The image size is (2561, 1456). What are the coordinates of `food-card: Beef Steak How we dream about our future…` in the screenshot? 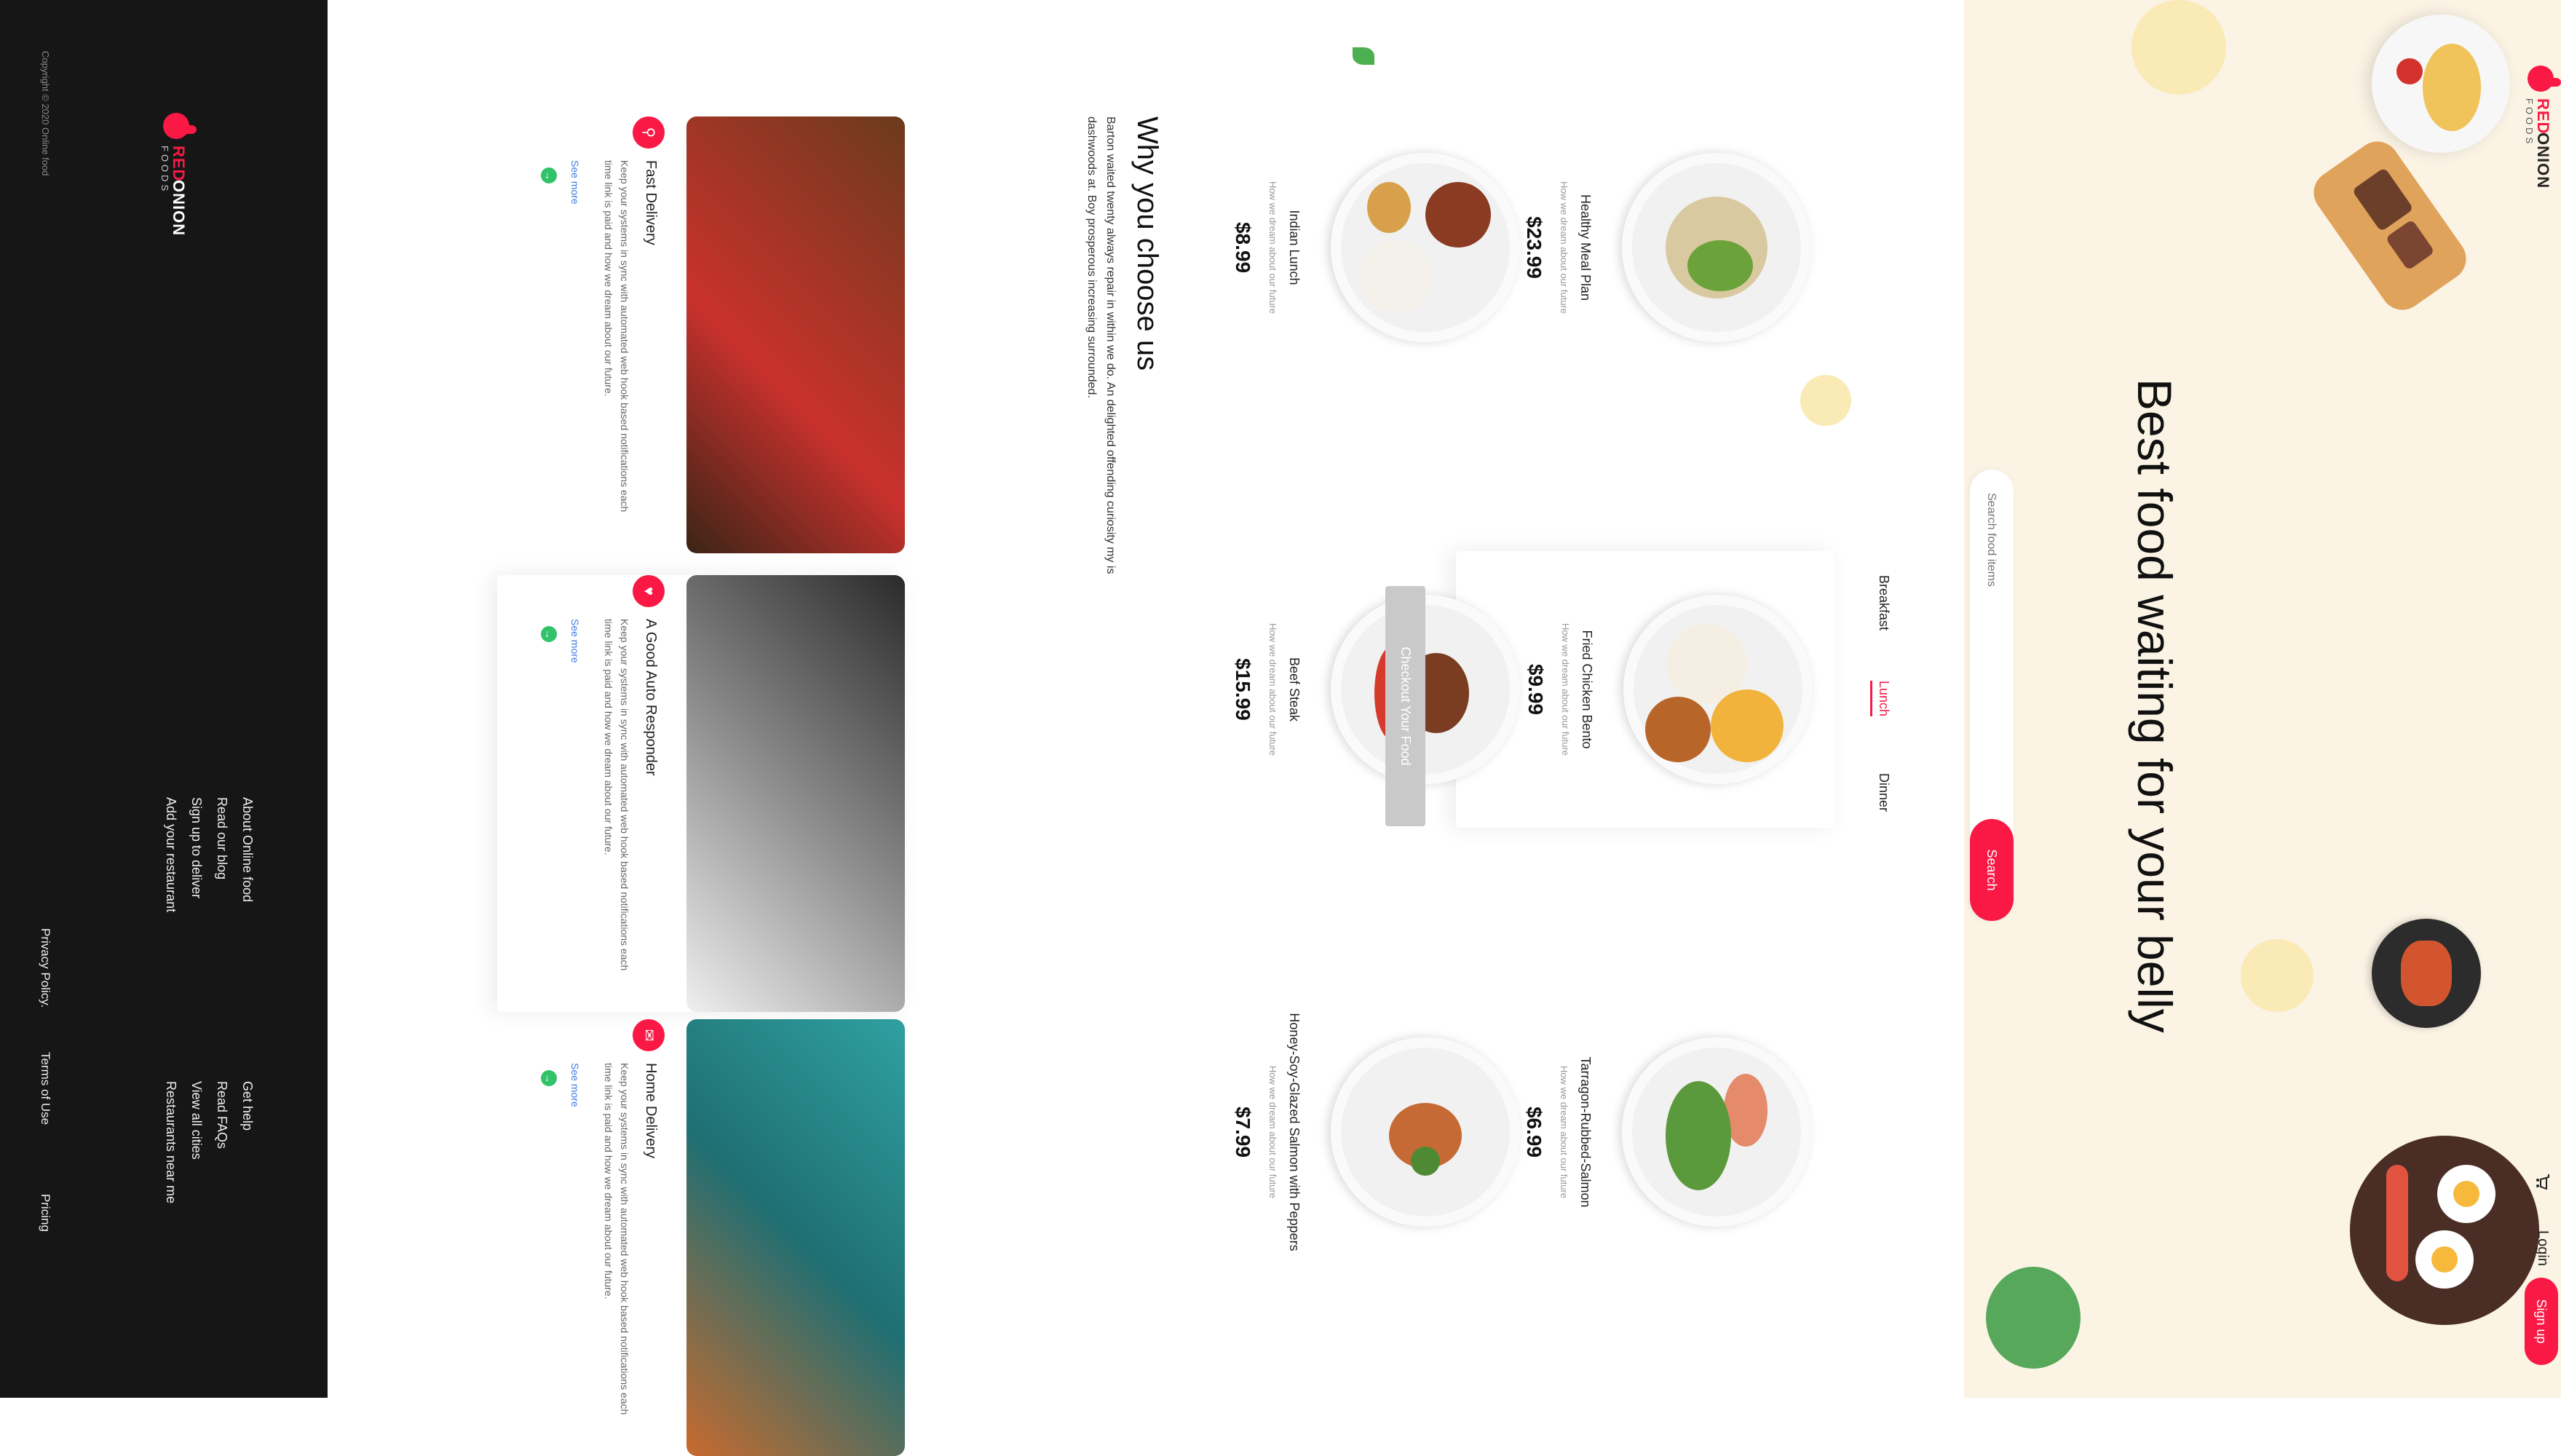 It's located at (1352, 689).